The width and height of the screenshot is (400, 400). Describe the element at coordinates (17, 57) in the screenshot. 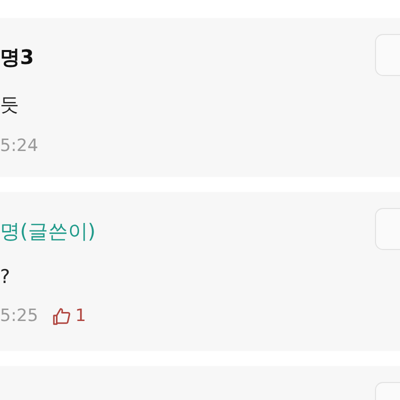

I see `commenter-name: 명3` at that location.